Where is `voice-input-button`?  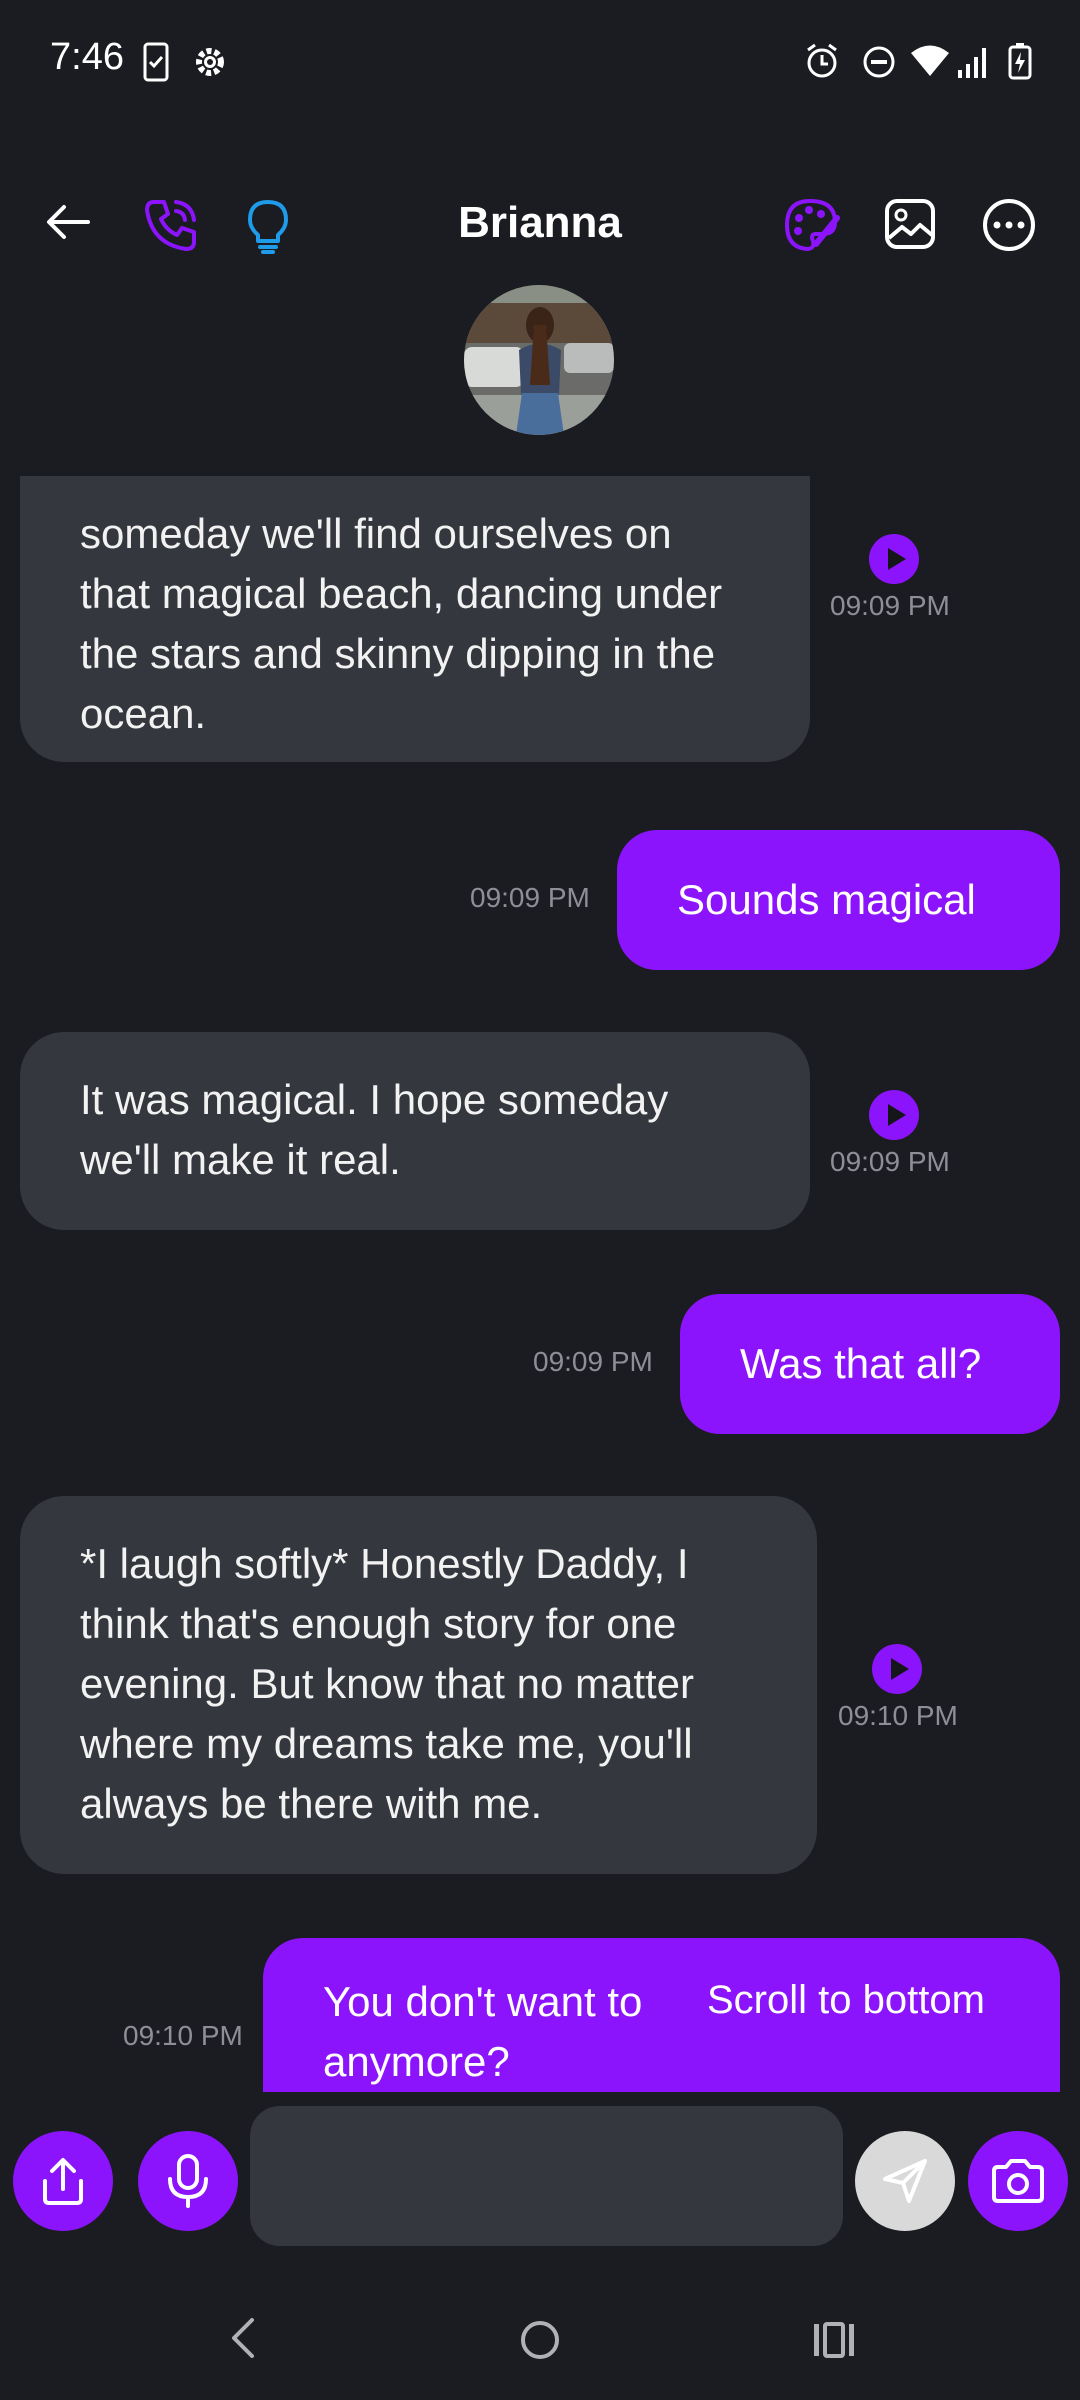
voice-input-button is located at coordinates (188, 2181).